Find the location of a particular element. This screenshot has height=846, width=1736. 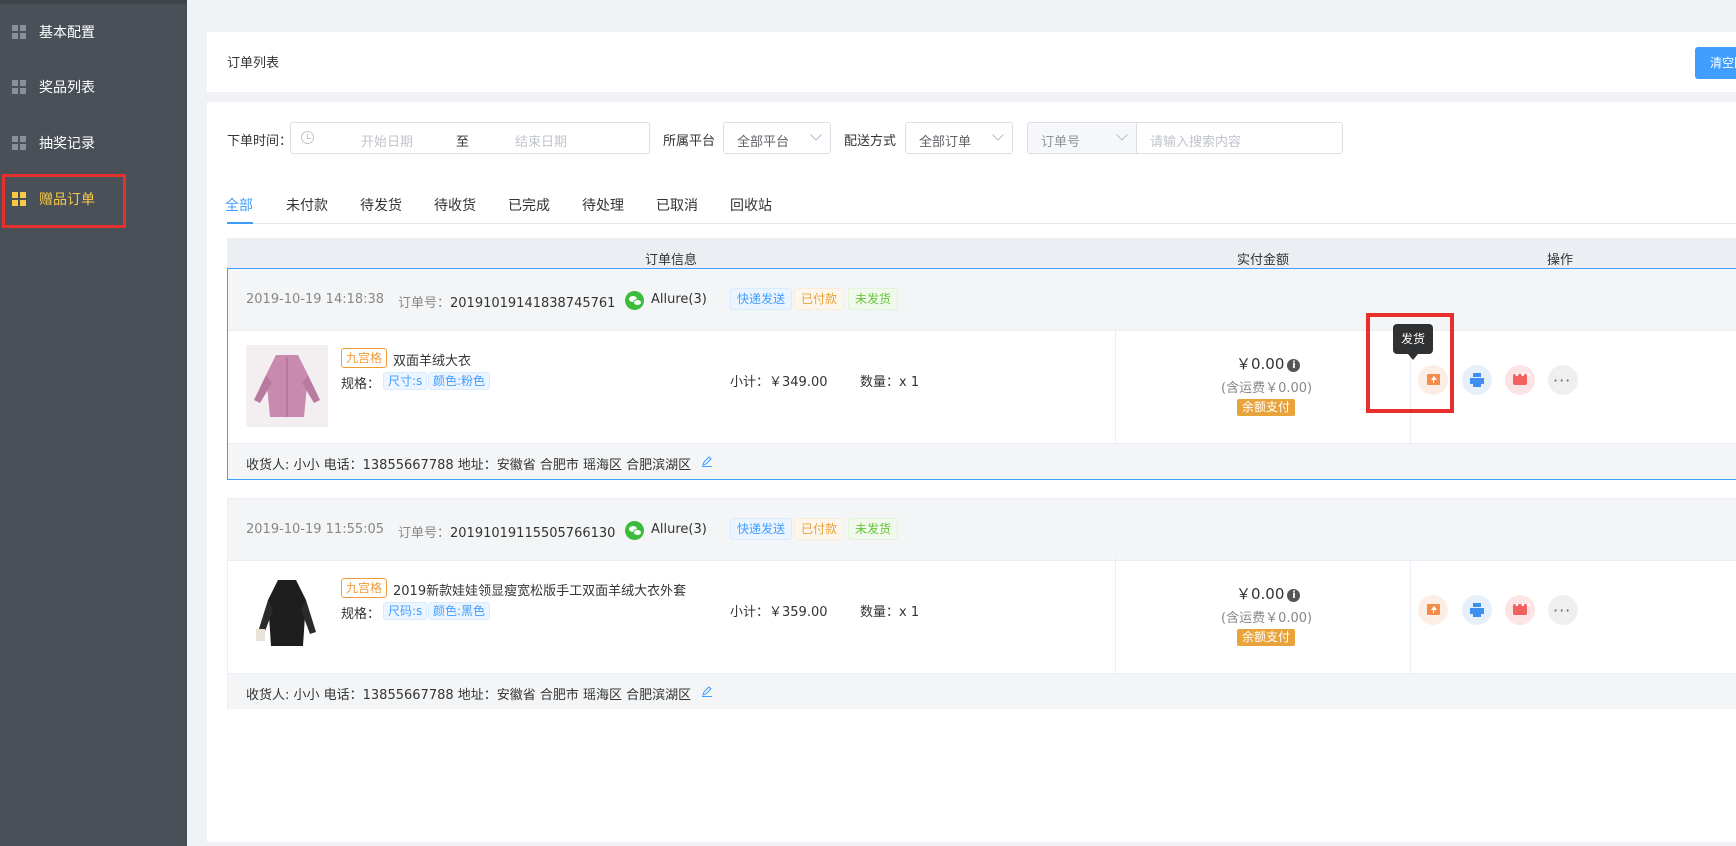

ship-tooltip: 发货 is located at coordinates (1413, 342).